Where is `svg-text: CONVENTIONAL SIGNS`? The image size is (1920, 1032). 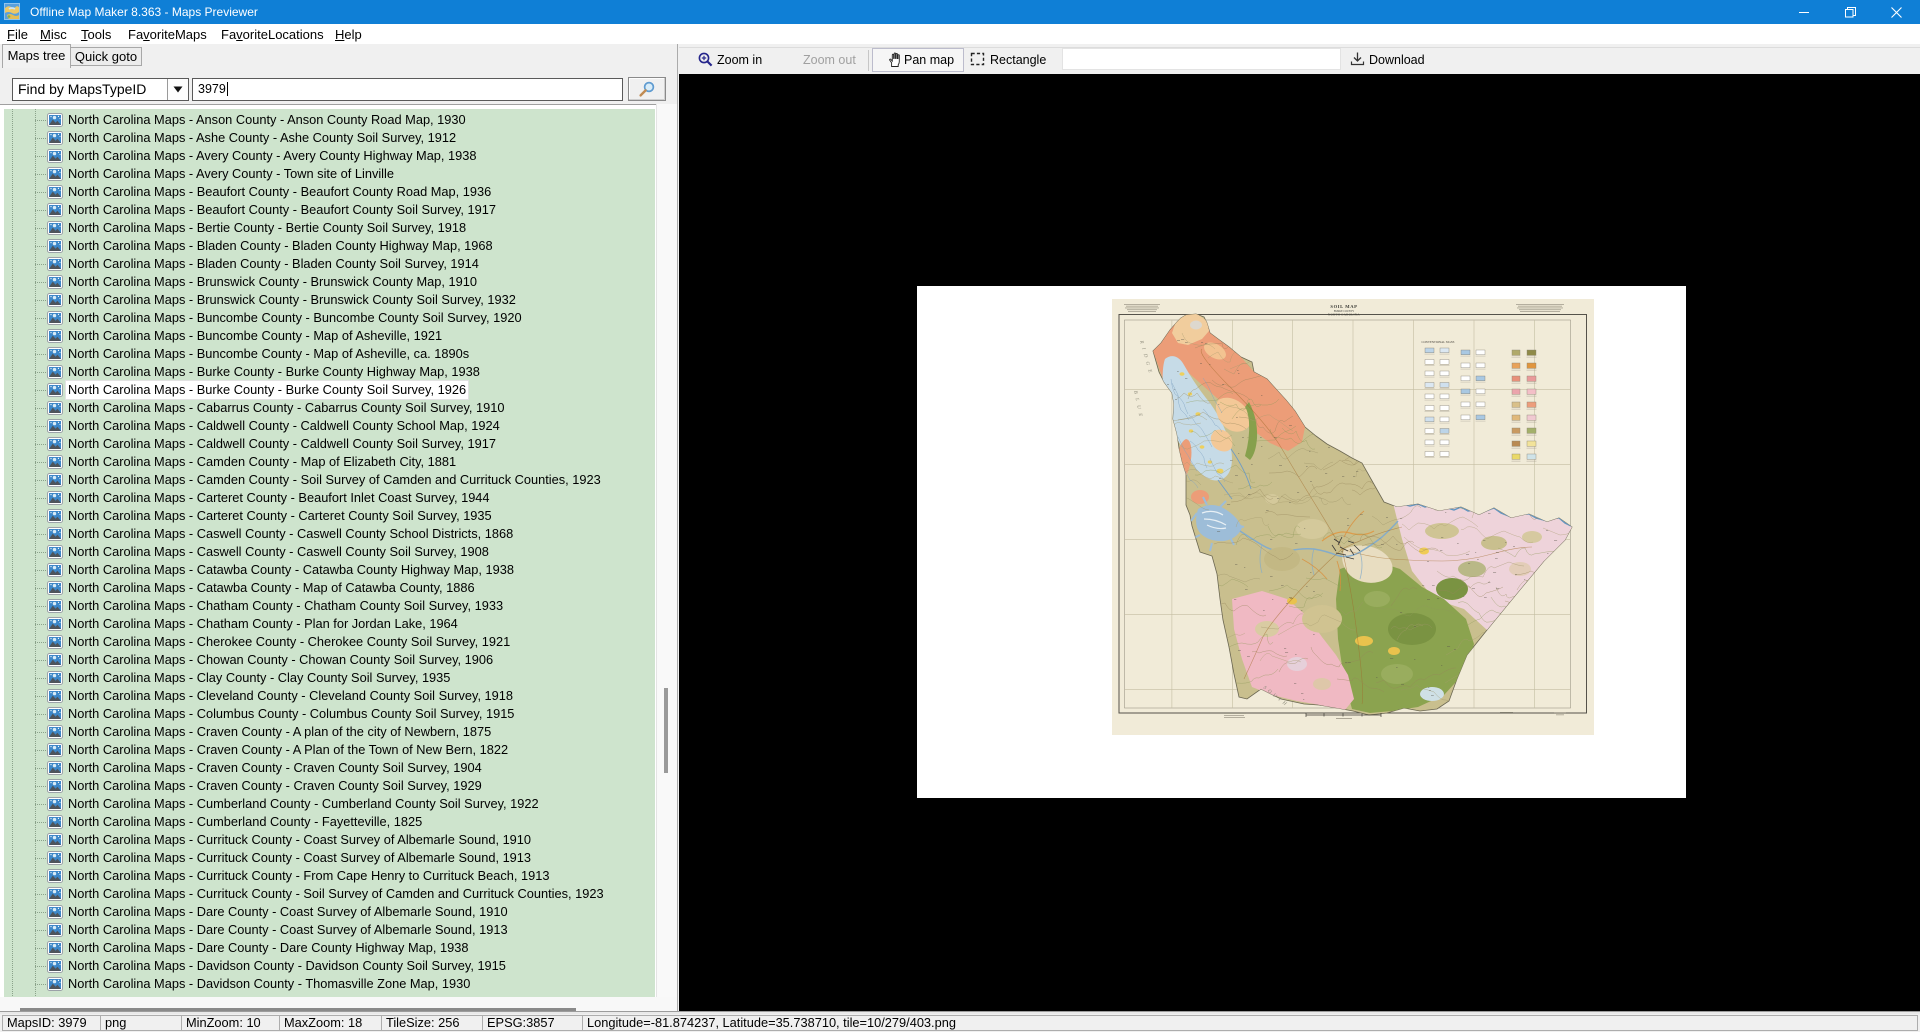 svg-text: CONVENTIONAL SIGNS is located at coordinates (1438, 342).